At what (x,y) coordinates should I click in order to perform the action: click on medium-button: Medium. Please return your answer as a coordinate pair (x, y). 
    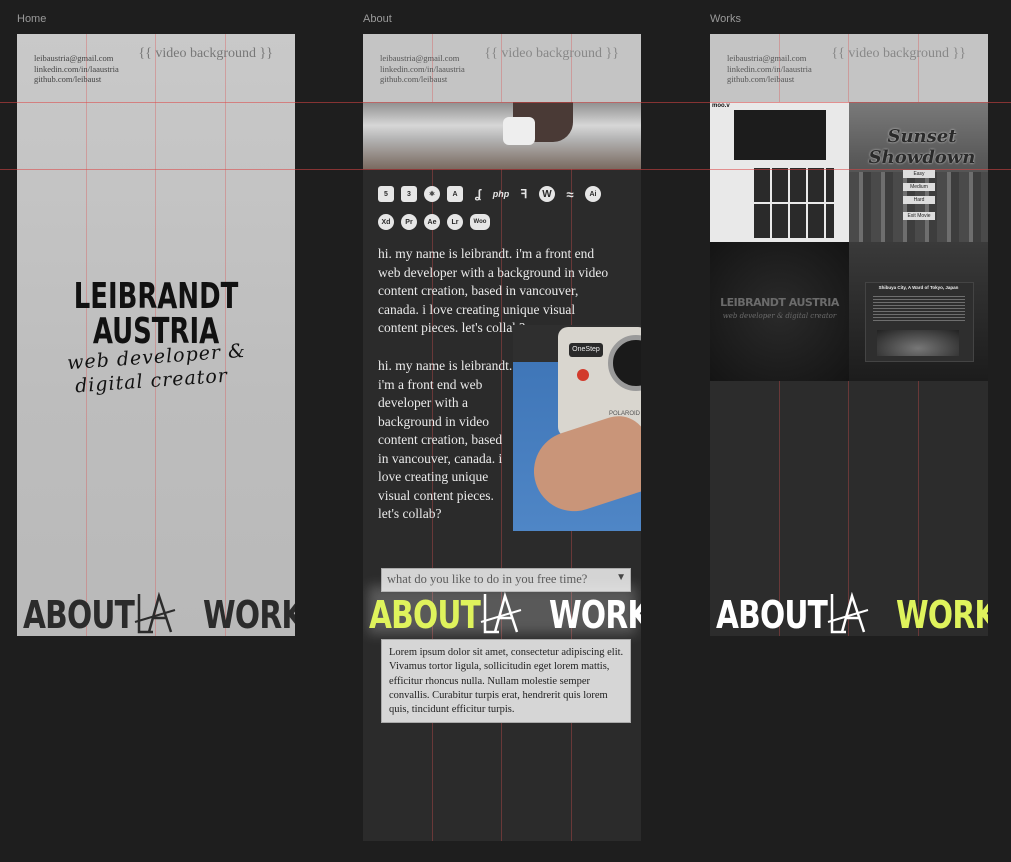
    Looking at the image, I should click on (919, 187).